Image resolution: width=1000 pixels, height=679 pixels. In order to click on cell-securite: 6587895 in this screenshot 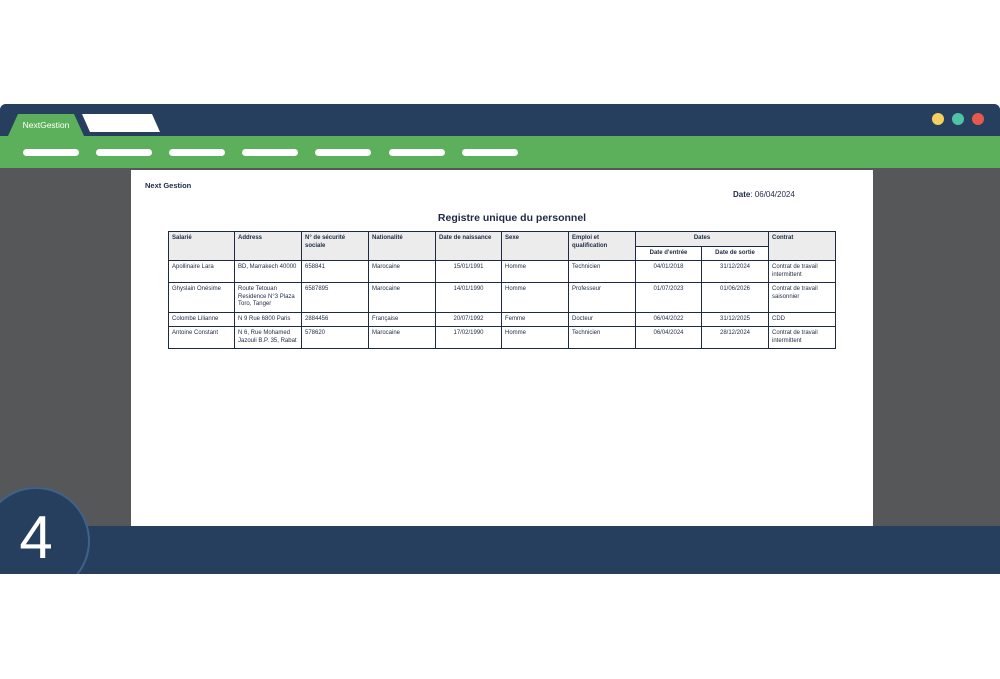, I will do `click(335, 297)`.